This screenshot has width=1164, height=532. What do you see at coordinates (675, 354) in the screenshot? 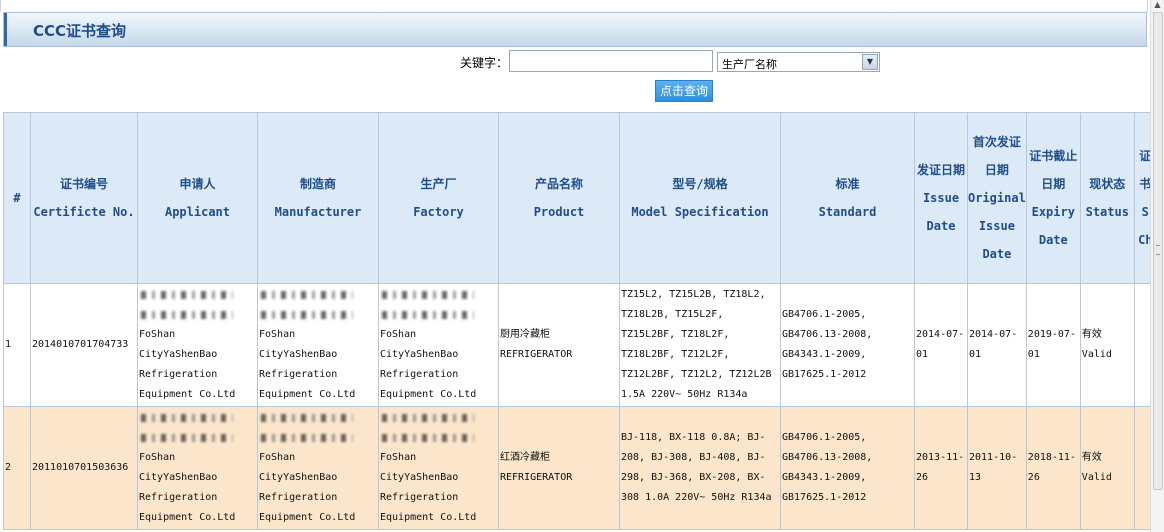
I see `model-line: TZ18L2BF, TZ12L2F,` at bounding box center [675, 354].